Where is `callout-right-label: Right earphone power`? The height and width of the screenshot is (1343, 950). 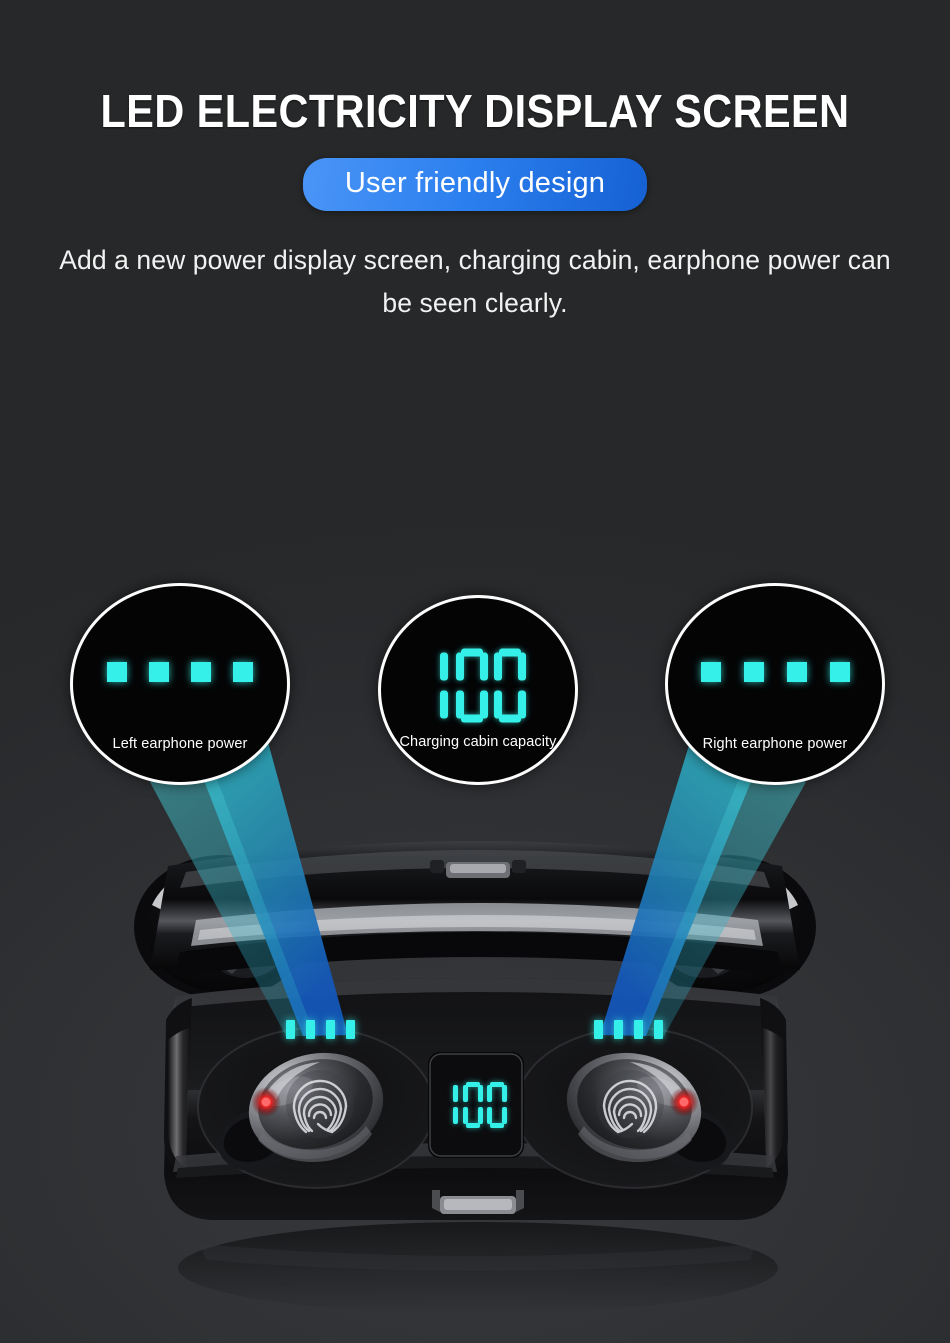
callout-right-label: Right earphone power is located at coordinates (775, 744).